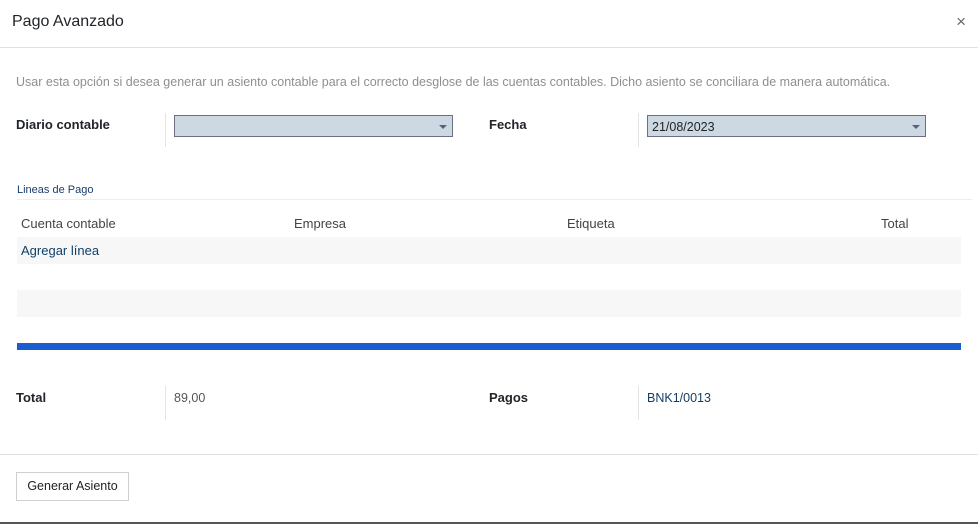 This screenshot has height=524, width=978. Describe the element at coordinates (894, 223) in the screenshot. I see `column-header-total: Total` at that location.